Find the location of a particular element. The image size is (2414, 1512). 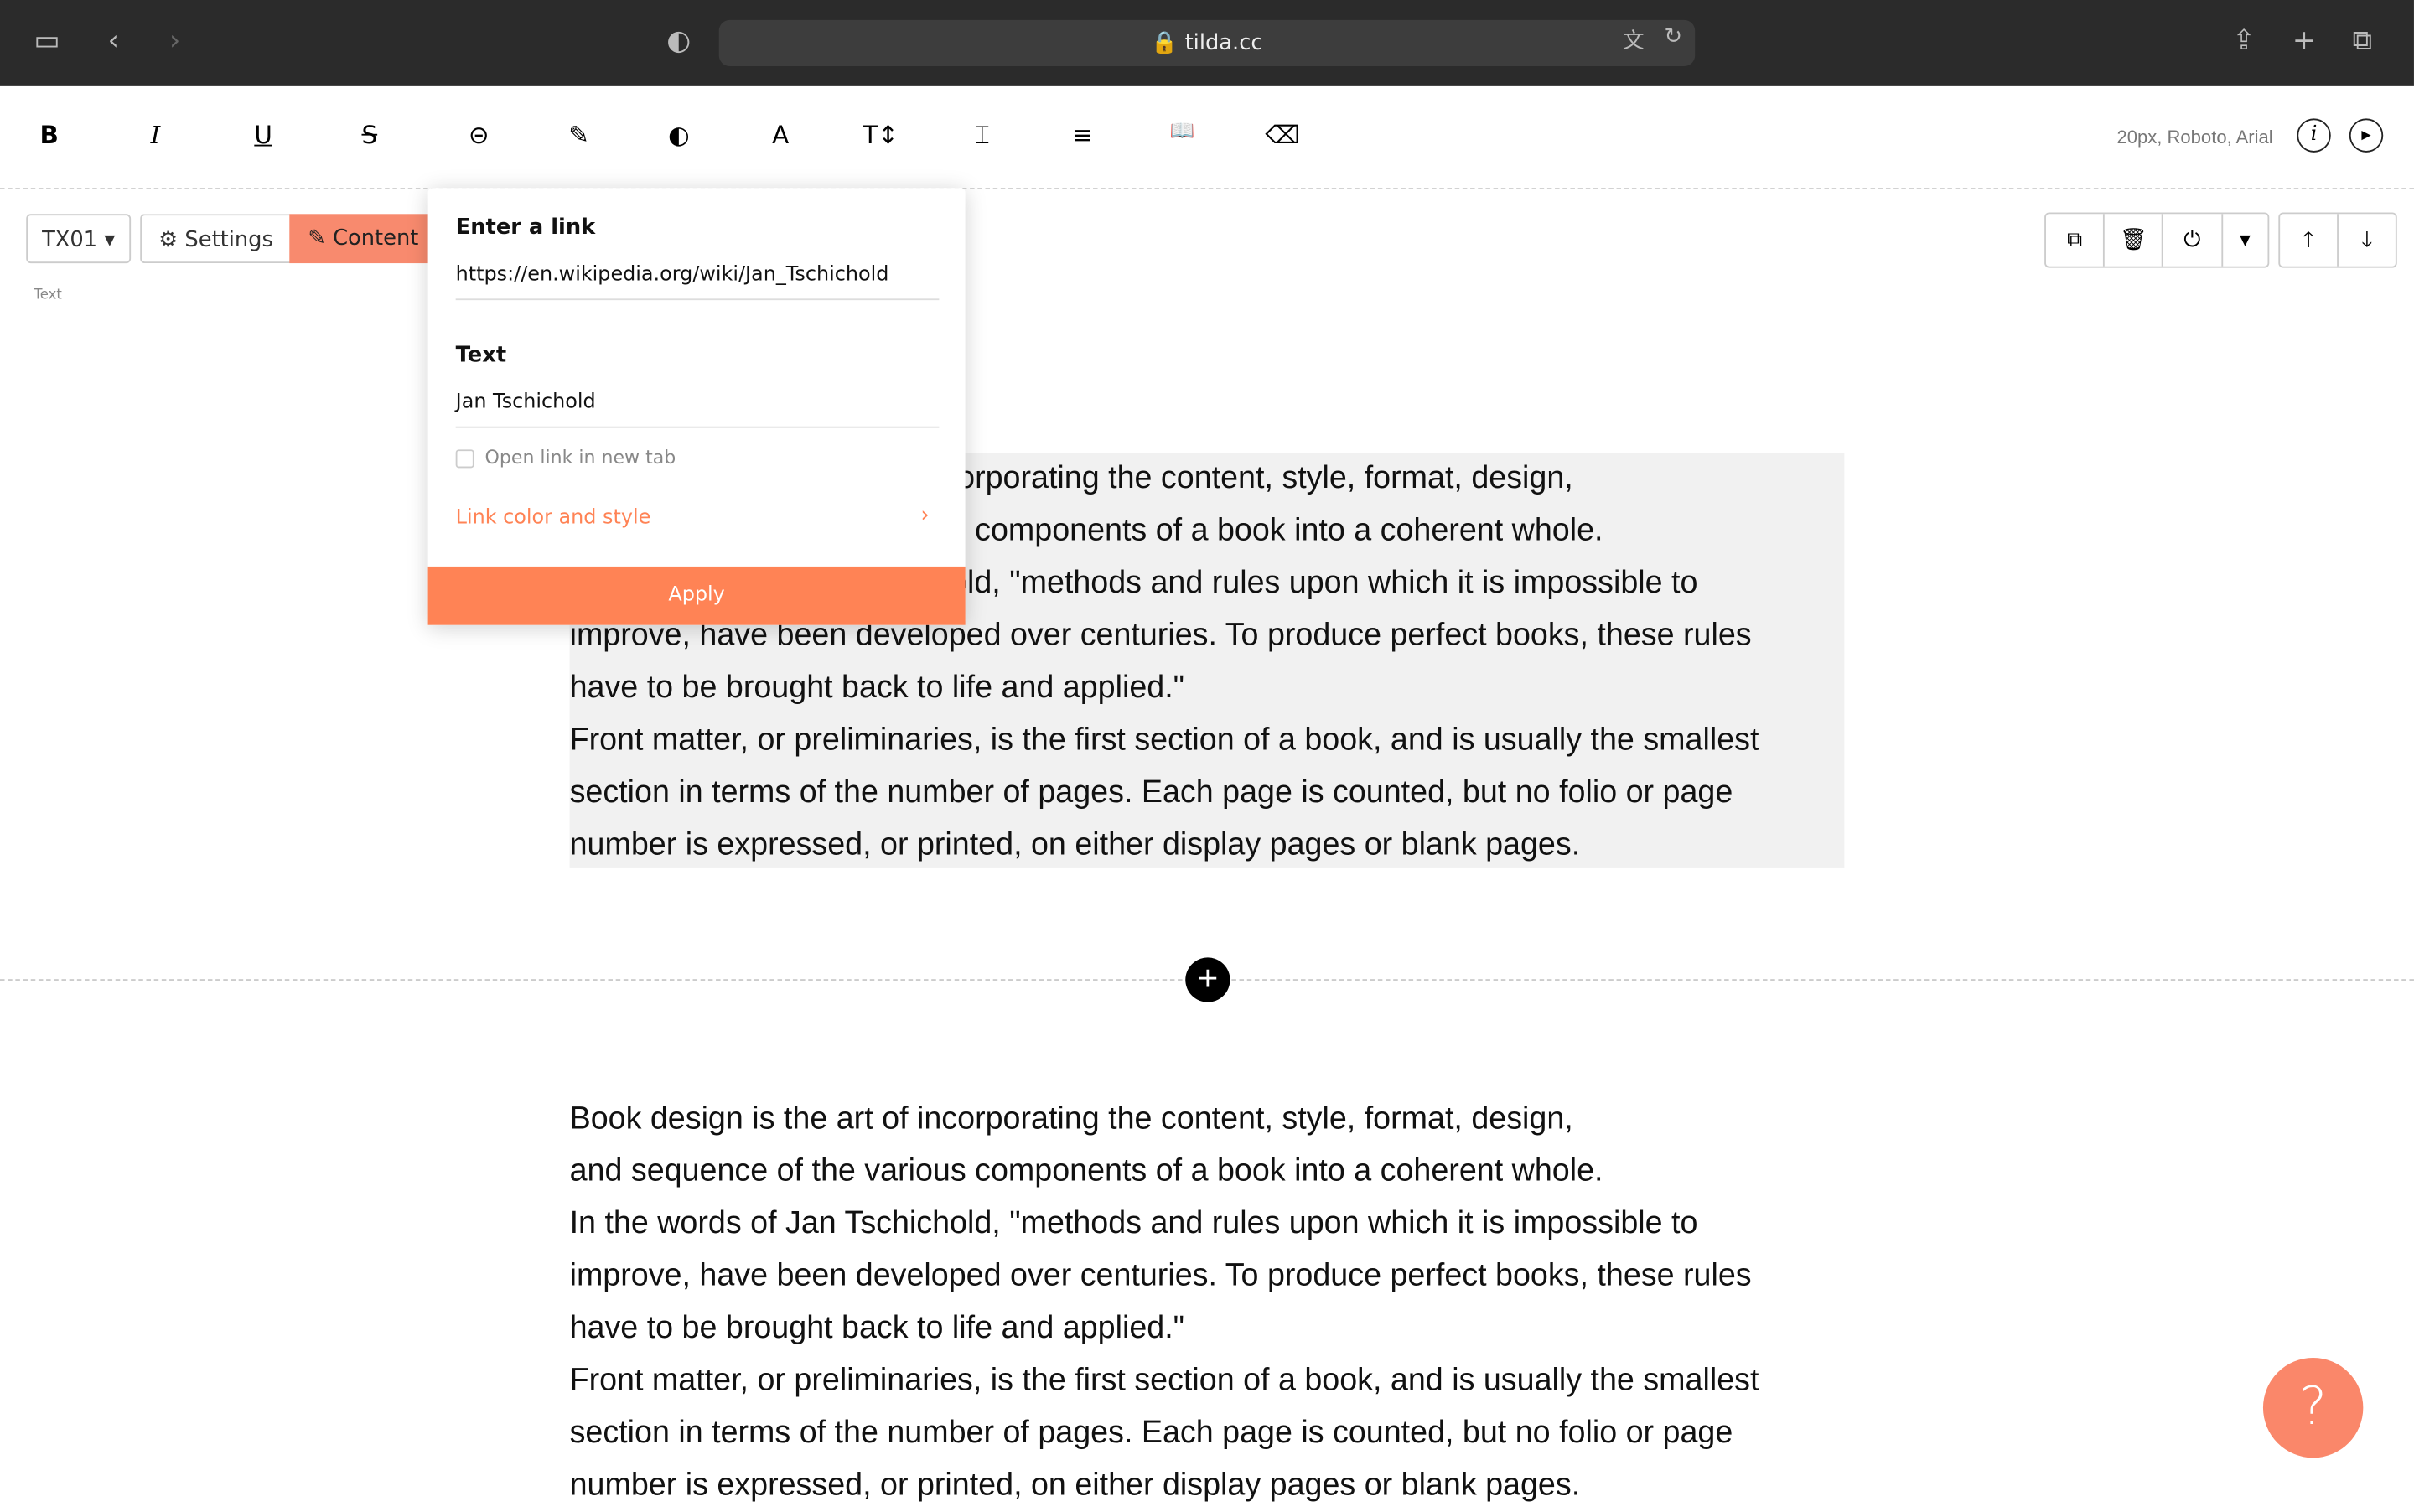

play-help-icon: ▶ is located at coordinates (2367, 135).